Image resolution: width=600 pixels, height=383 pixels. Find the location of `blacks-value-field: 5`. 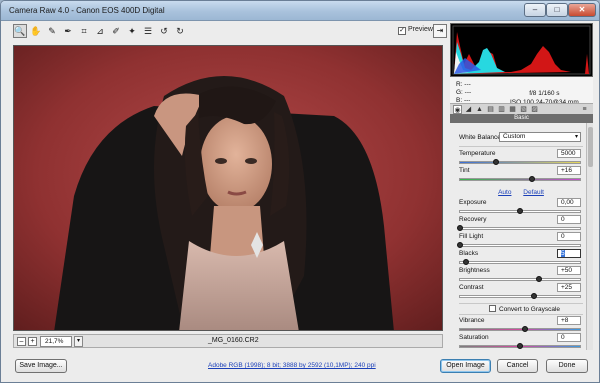

blacks-value-field: 5 is located at coordinates (569, 253).